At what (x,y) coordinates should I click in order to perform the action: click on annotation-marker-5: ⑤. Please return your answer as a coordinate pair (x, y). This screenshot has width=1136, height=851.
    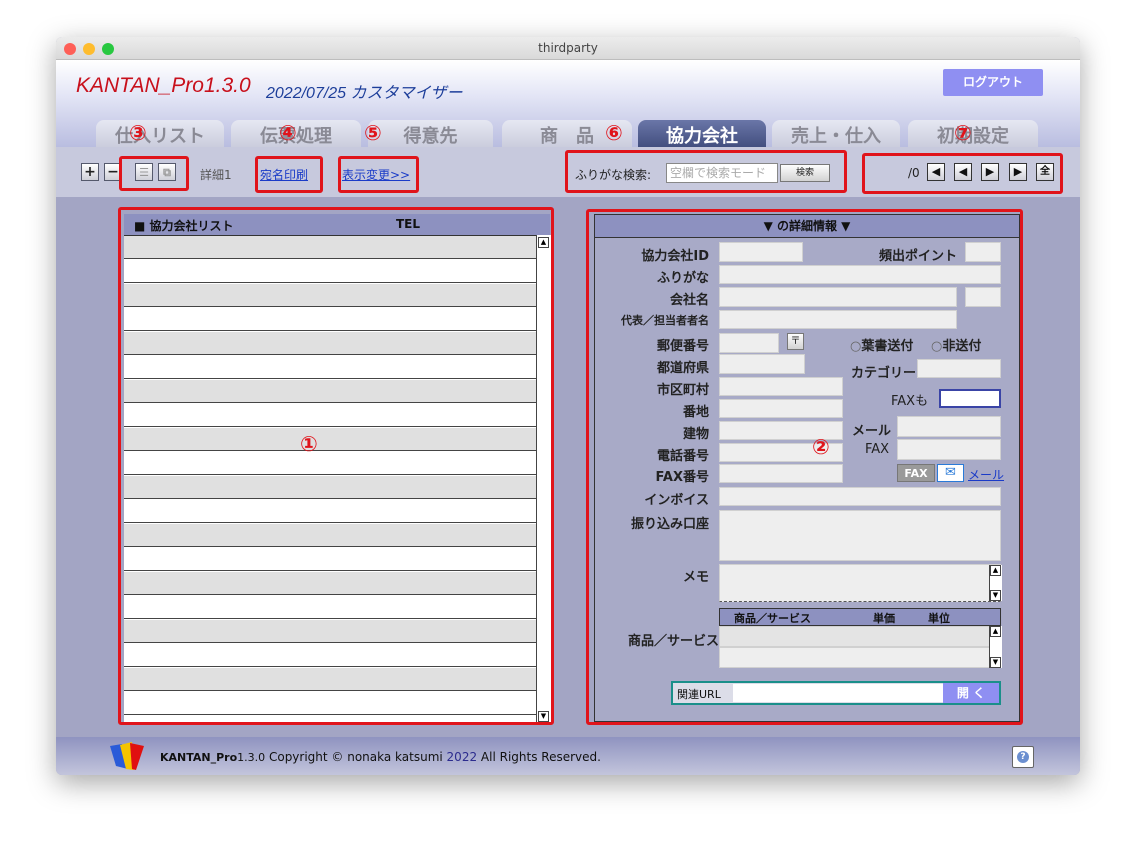
    Looking at the image, I should click on (373, 133).